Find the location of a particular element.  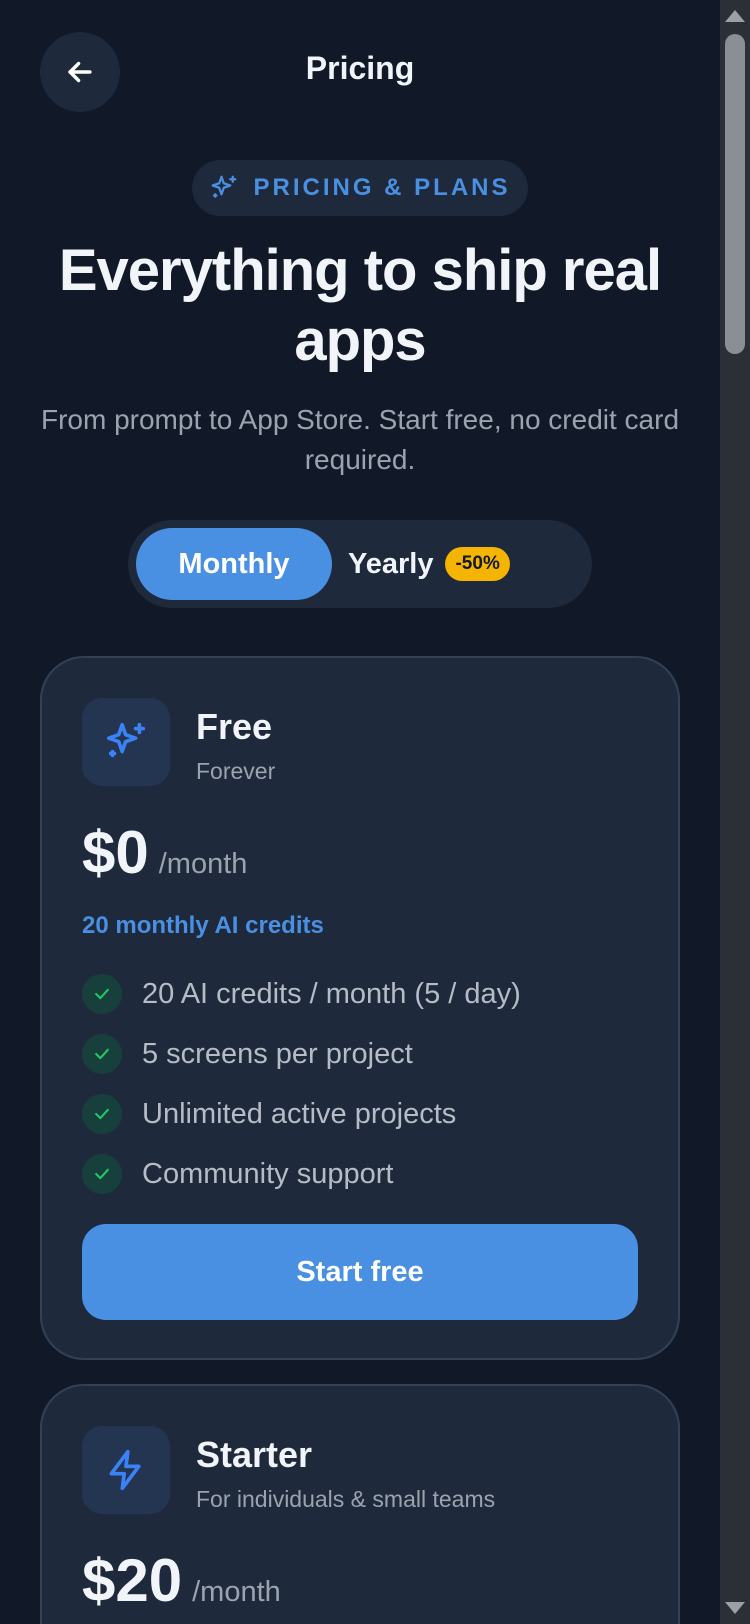

toggle-monthly: Monthly is located at coordinates (234, 564).